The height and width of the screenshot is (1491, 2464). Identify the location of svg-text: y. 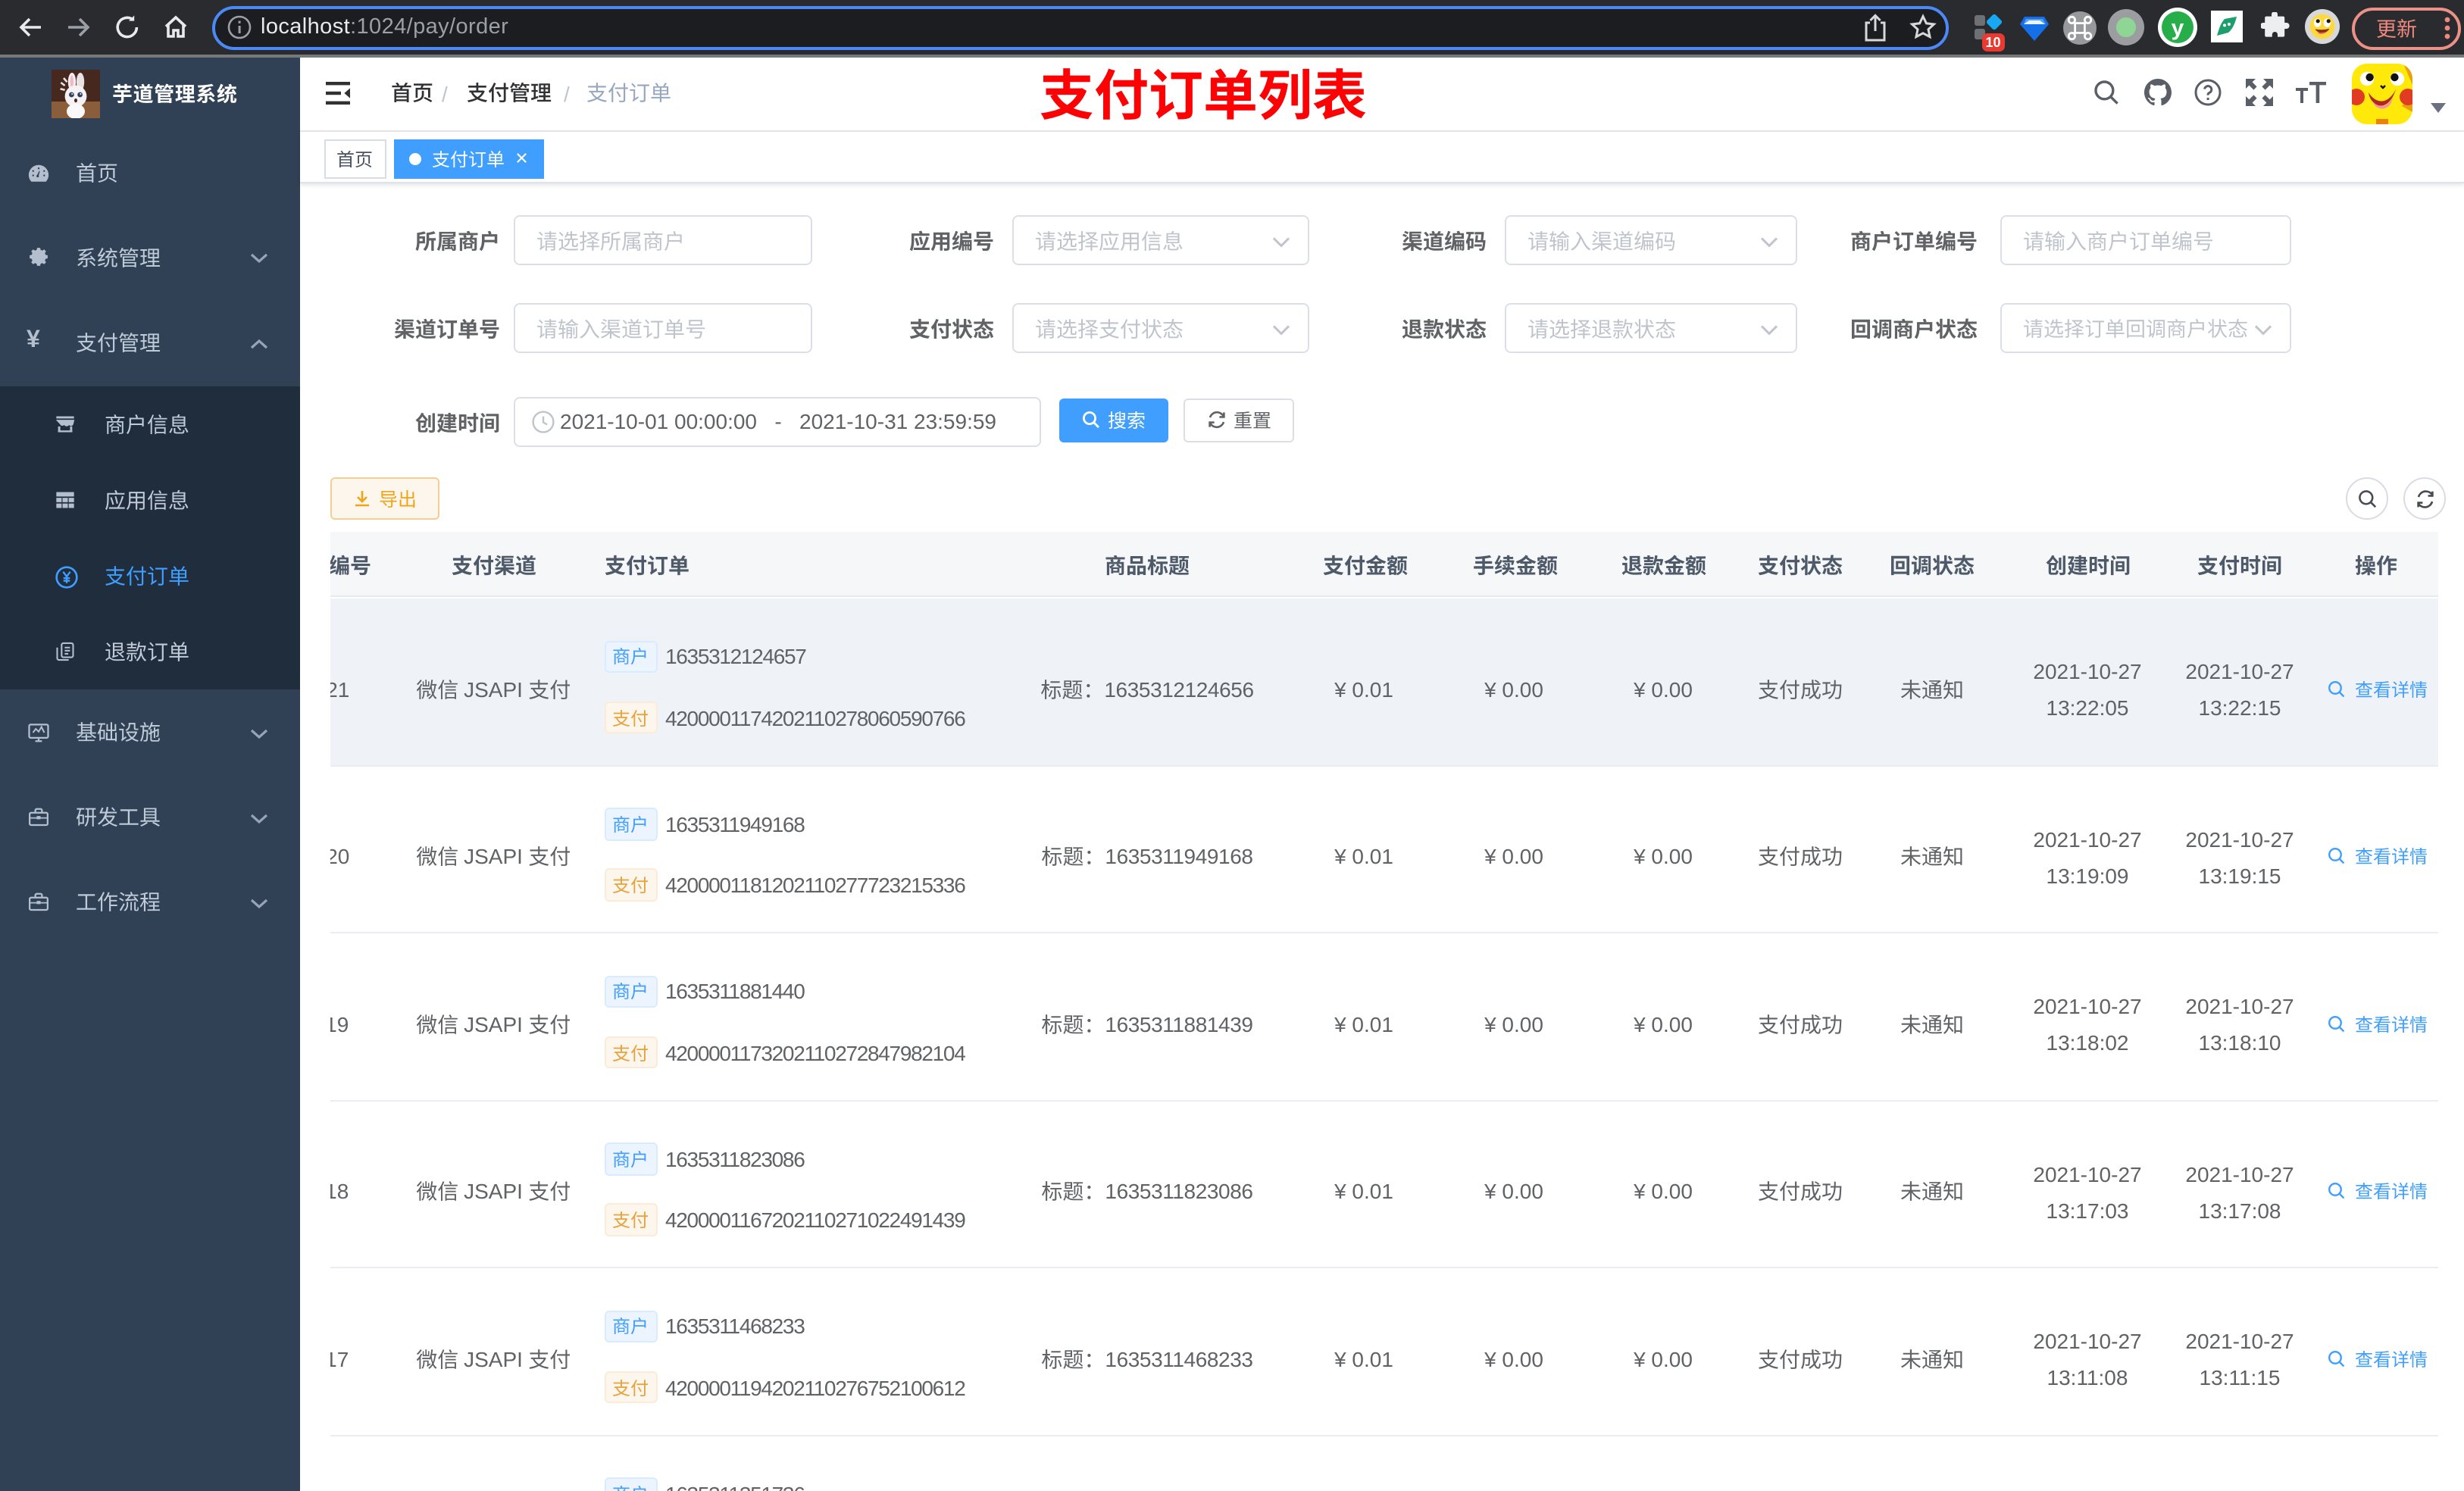
(2178, 28).